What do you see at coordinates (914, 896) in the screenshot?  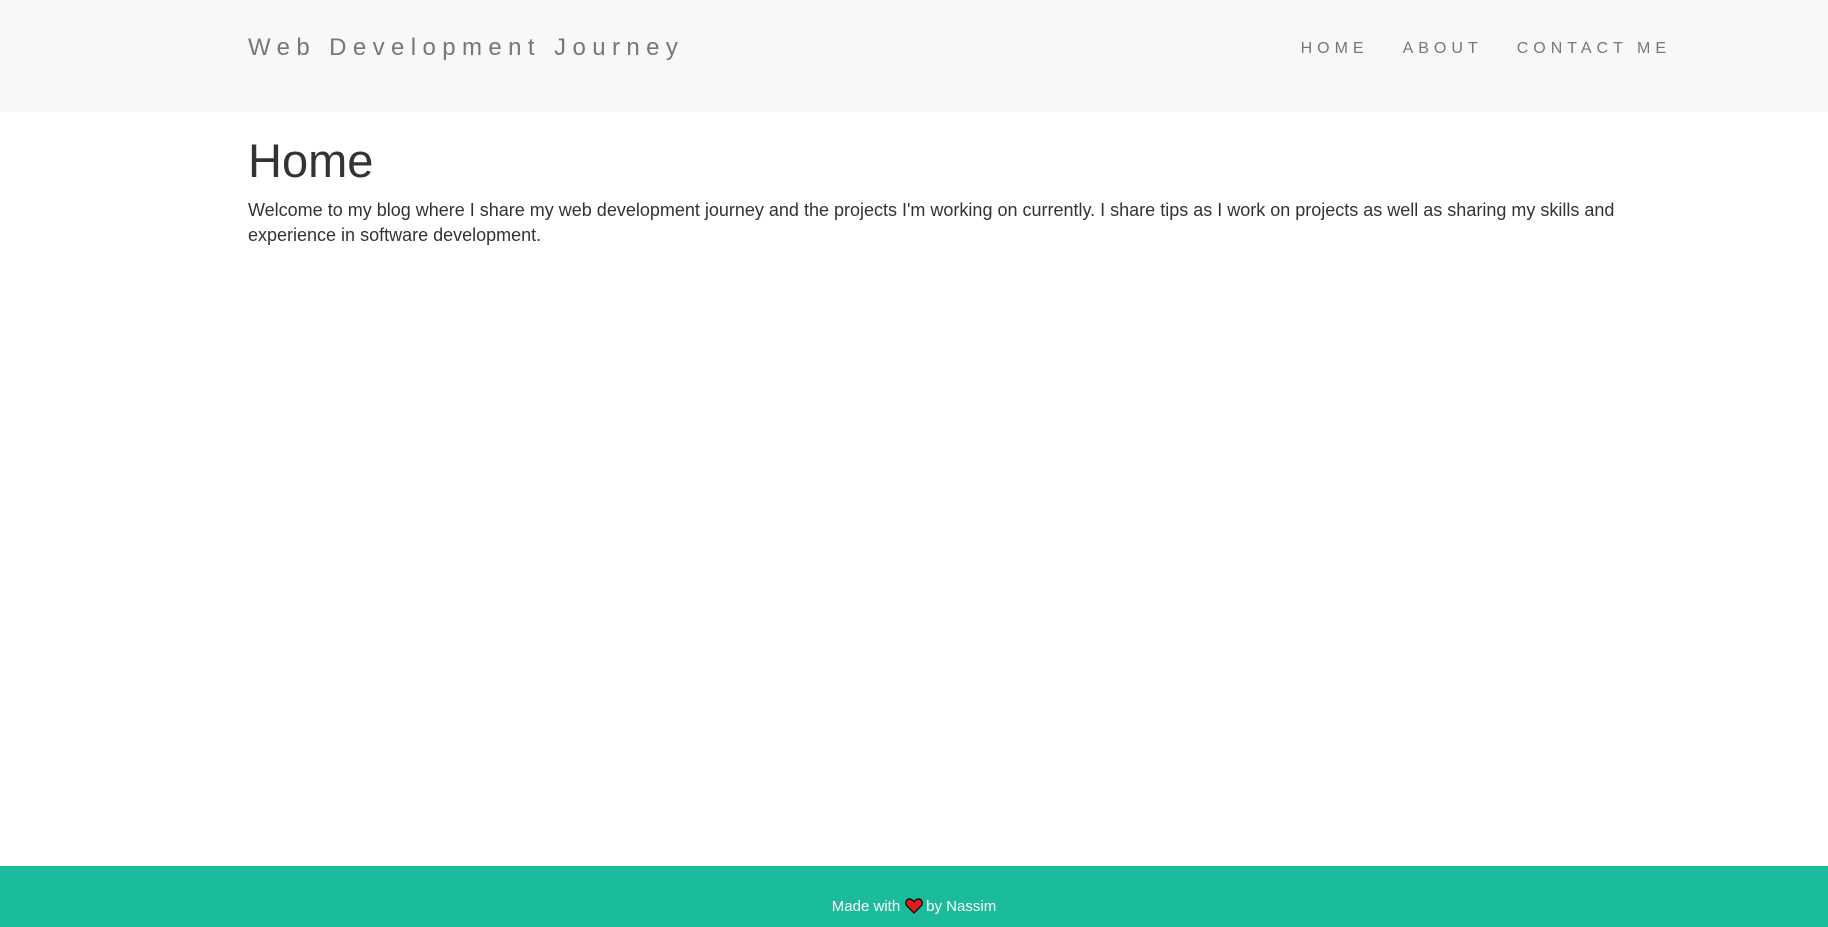 I see `footer: Made with by Nassim` at bounding box center [914, 896].